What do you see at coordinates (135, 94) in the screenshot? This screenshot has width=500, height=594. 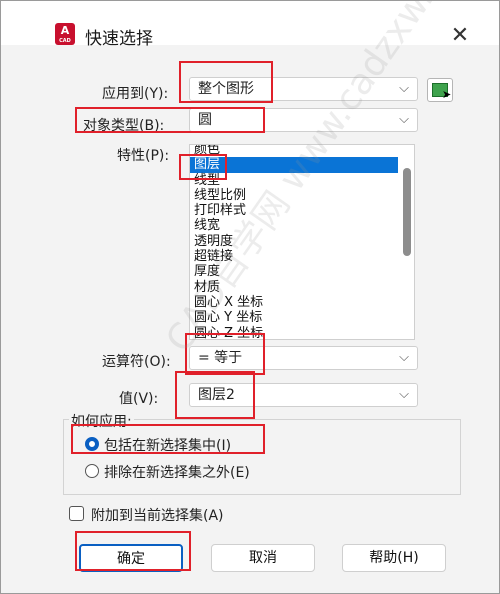 I see `apply-to-label: 应用到(Y):` at bounding box center [135, 94].